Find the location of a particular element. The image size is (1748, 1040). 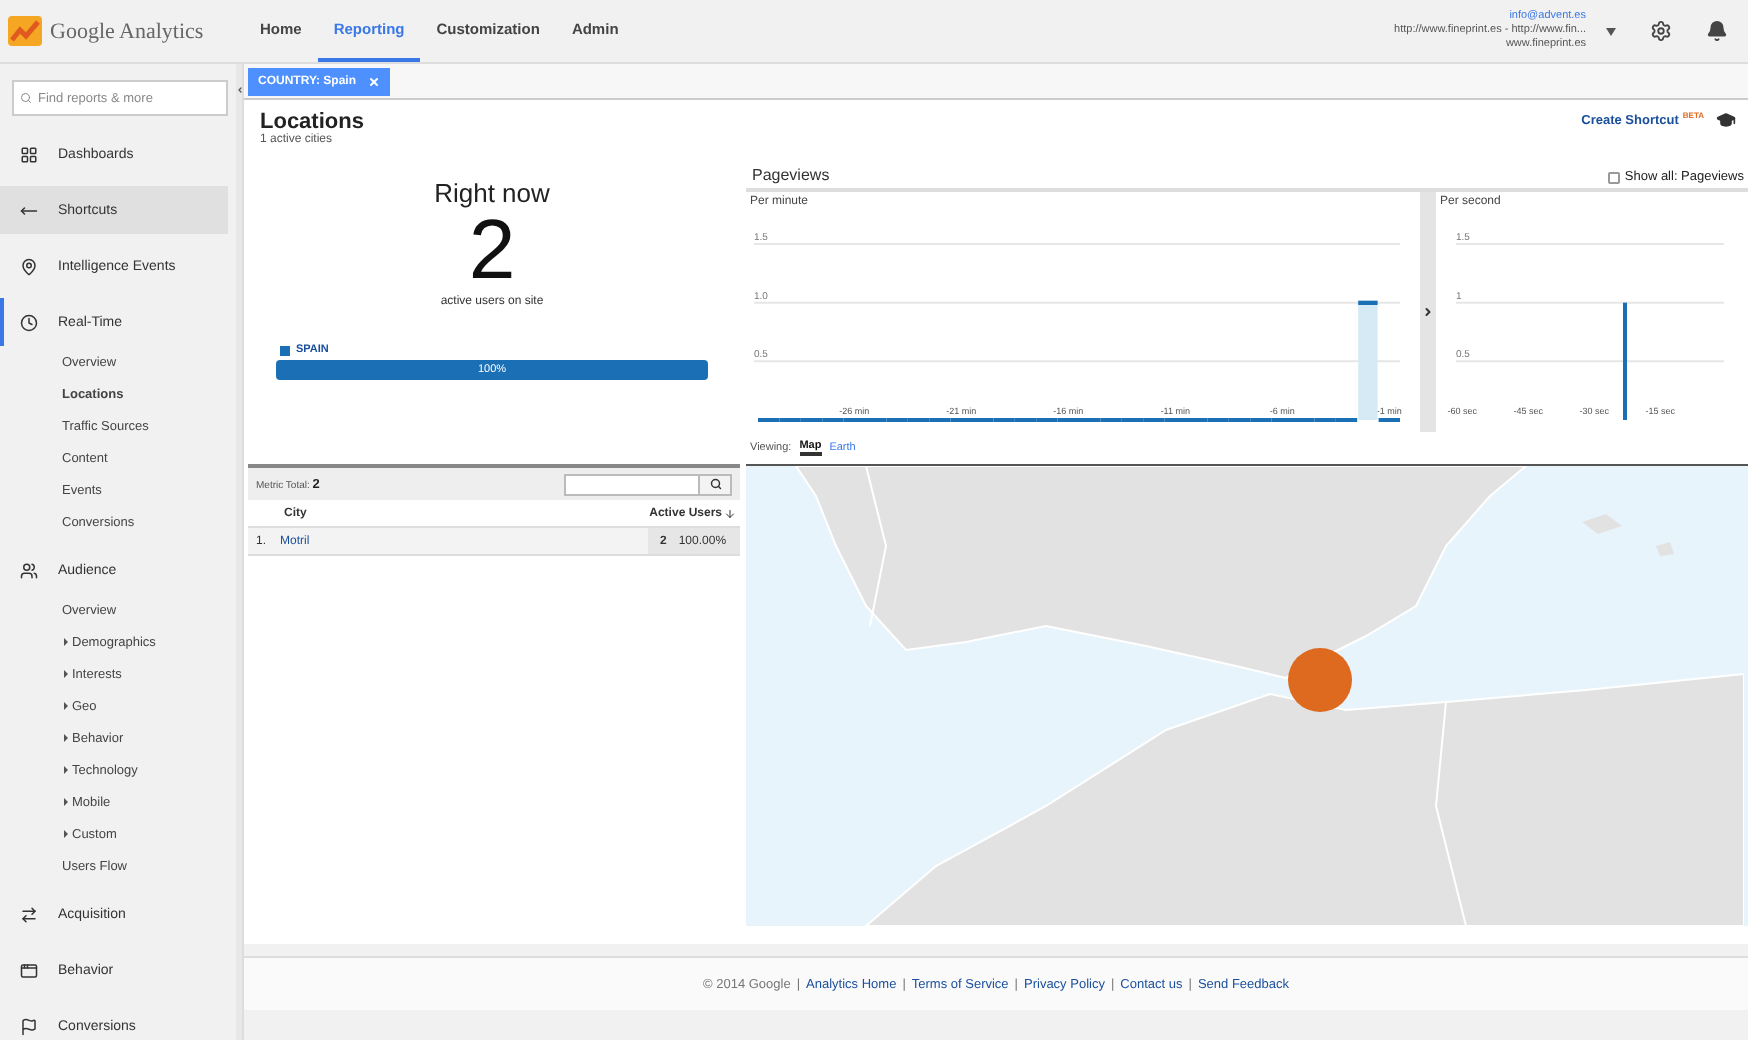

chevron-icon is located at coordinates (1428, 312).